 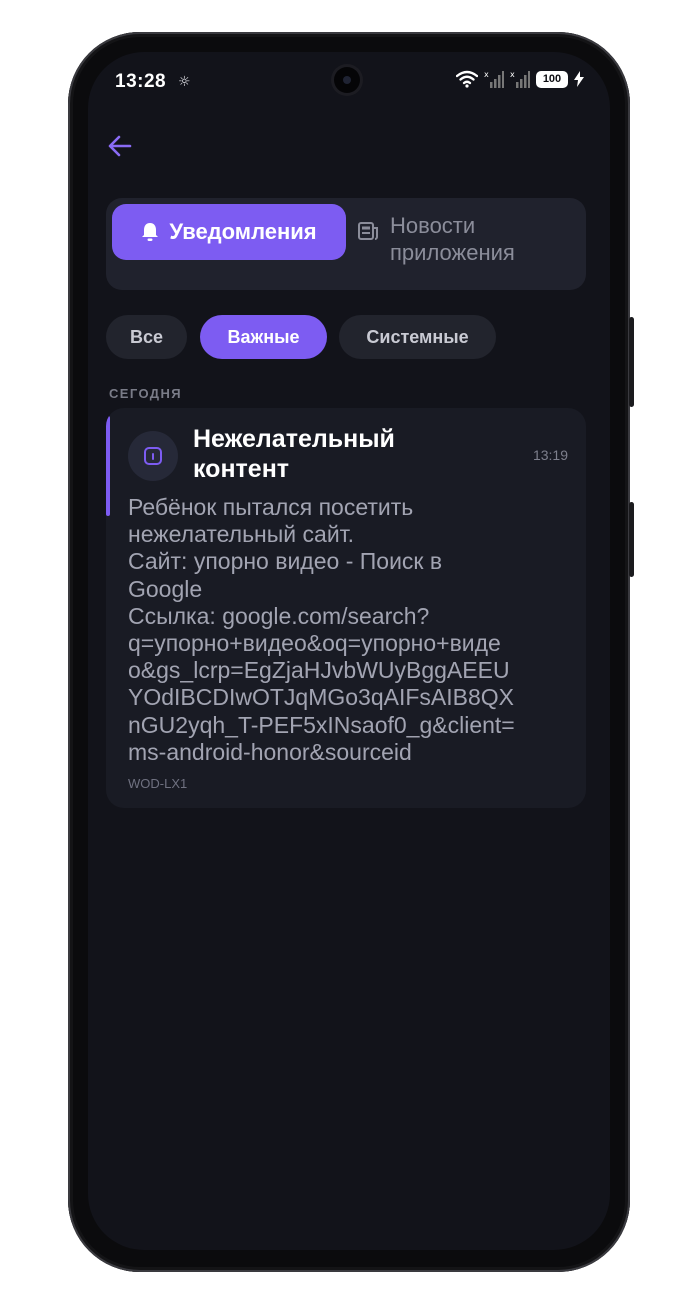 I want to click on notification-icon-badge, so click(x=153, y=456).